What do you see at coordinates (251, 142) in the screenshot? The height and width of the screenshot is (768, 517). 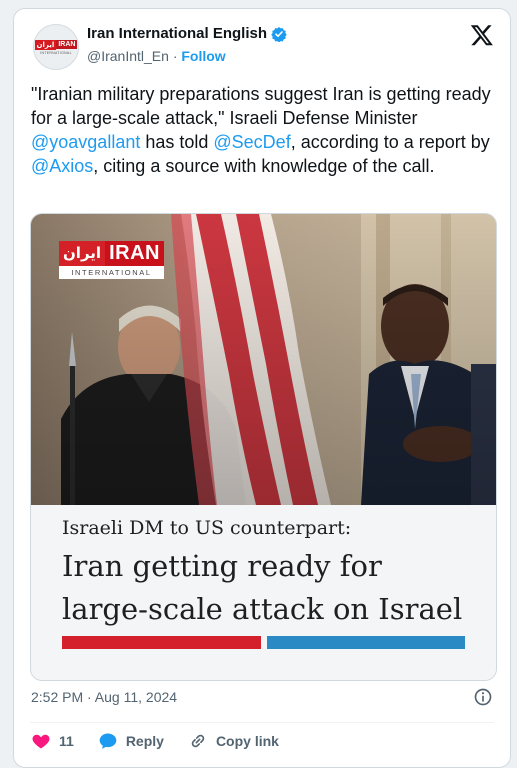 I see `mention-link-secdef: @SecDef` at bounding box center [251, 142].